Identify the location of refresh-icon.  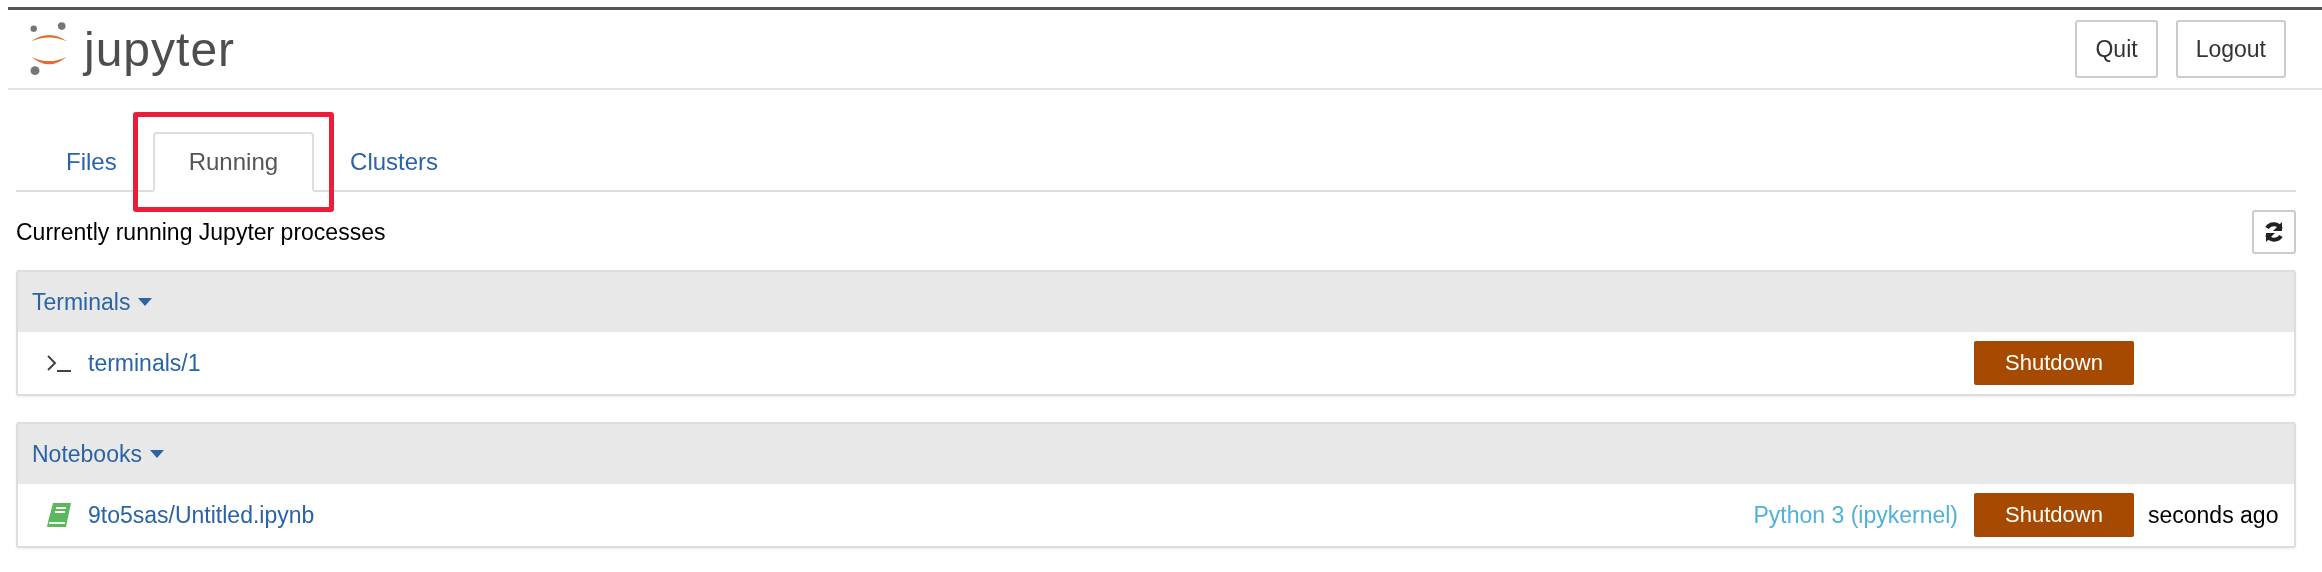
(2274, 232).